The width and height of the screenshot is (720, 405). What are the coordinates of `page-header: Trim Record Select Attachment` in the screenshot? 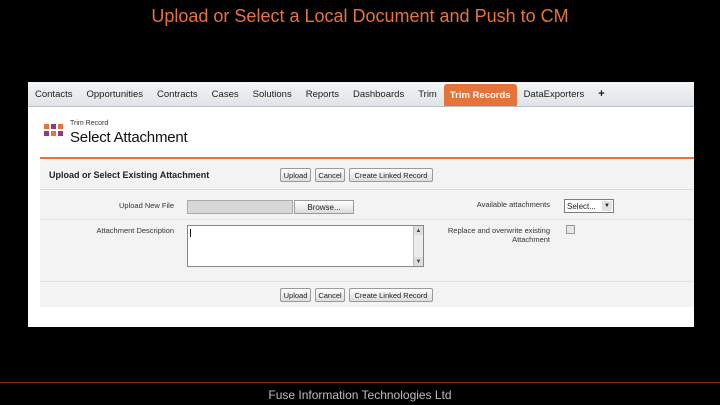 It's located at (361, 131).